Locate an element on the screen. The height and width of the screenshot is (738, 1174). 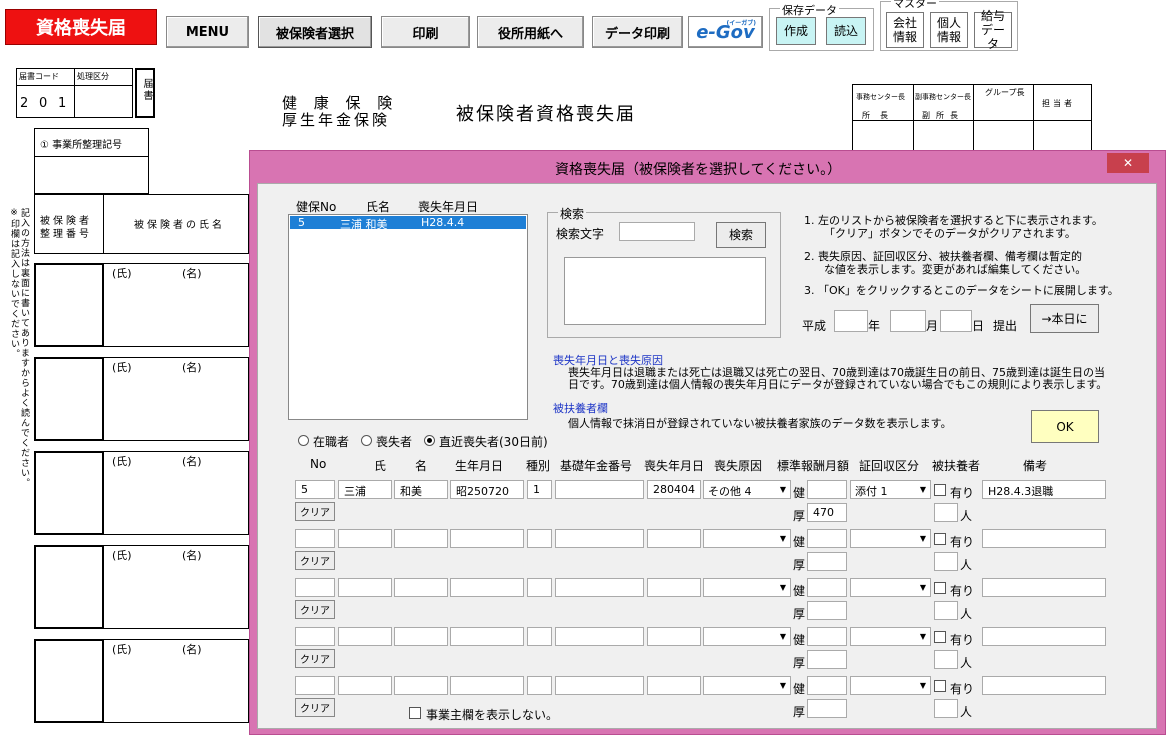
row-kind-input: 1 is located at coordinates (539, 489).